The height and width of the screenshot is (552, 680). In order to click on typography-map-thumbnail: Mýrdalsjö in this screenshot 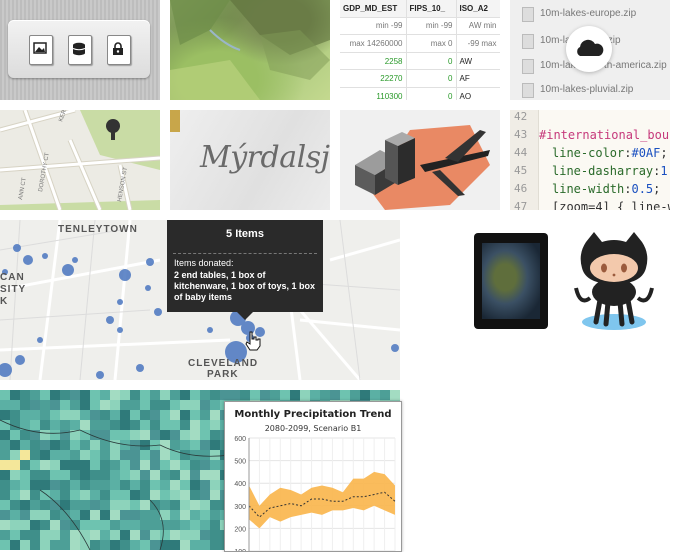, I will do `click(250, 160)`.